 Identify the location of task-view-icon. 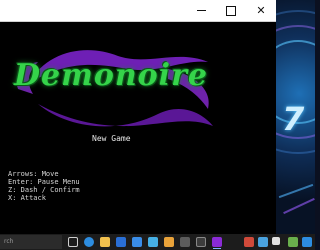
(73, 242).